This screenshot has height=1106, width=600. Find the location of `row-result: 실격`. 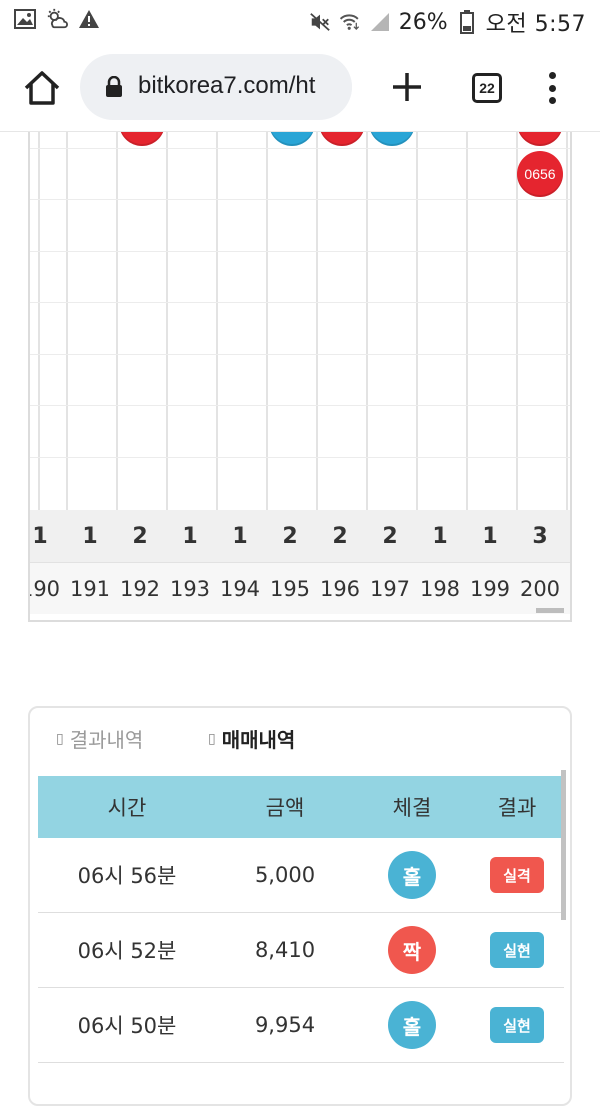

row-result: 실격 is located at coordinates (517, 875).